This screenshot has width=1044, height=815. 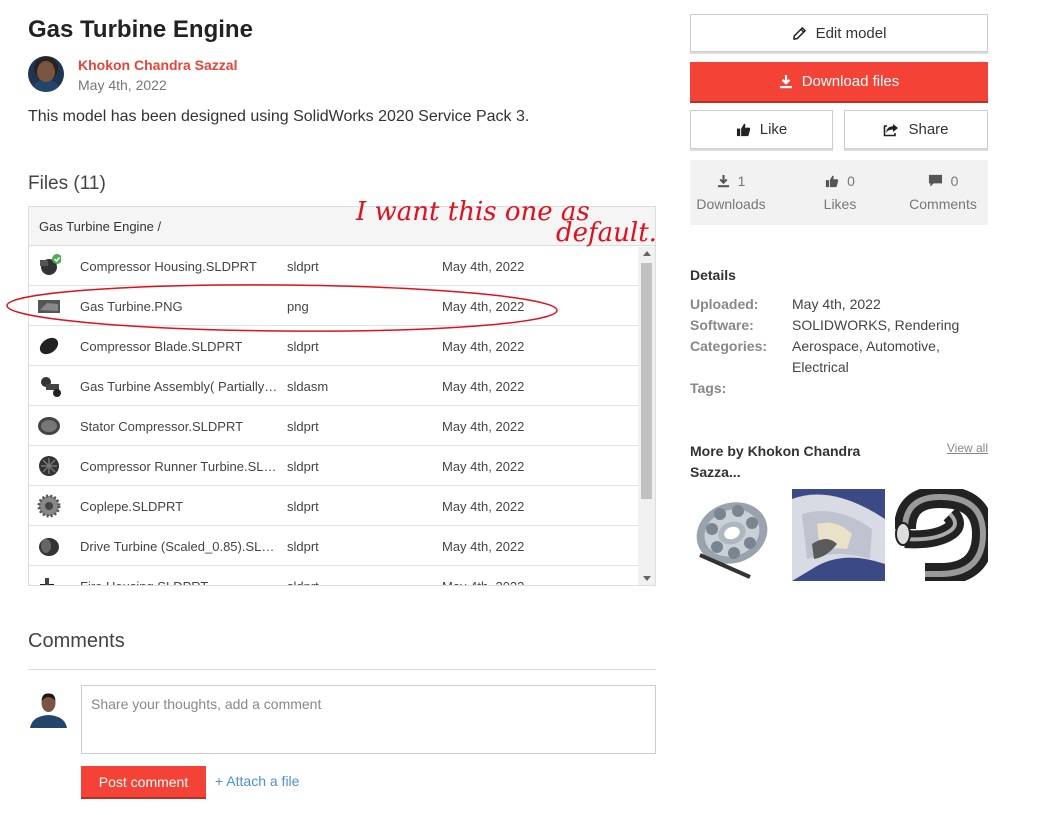 I want to click on uploaded-value: May 4th, 2022, so click(x=836, y=304).